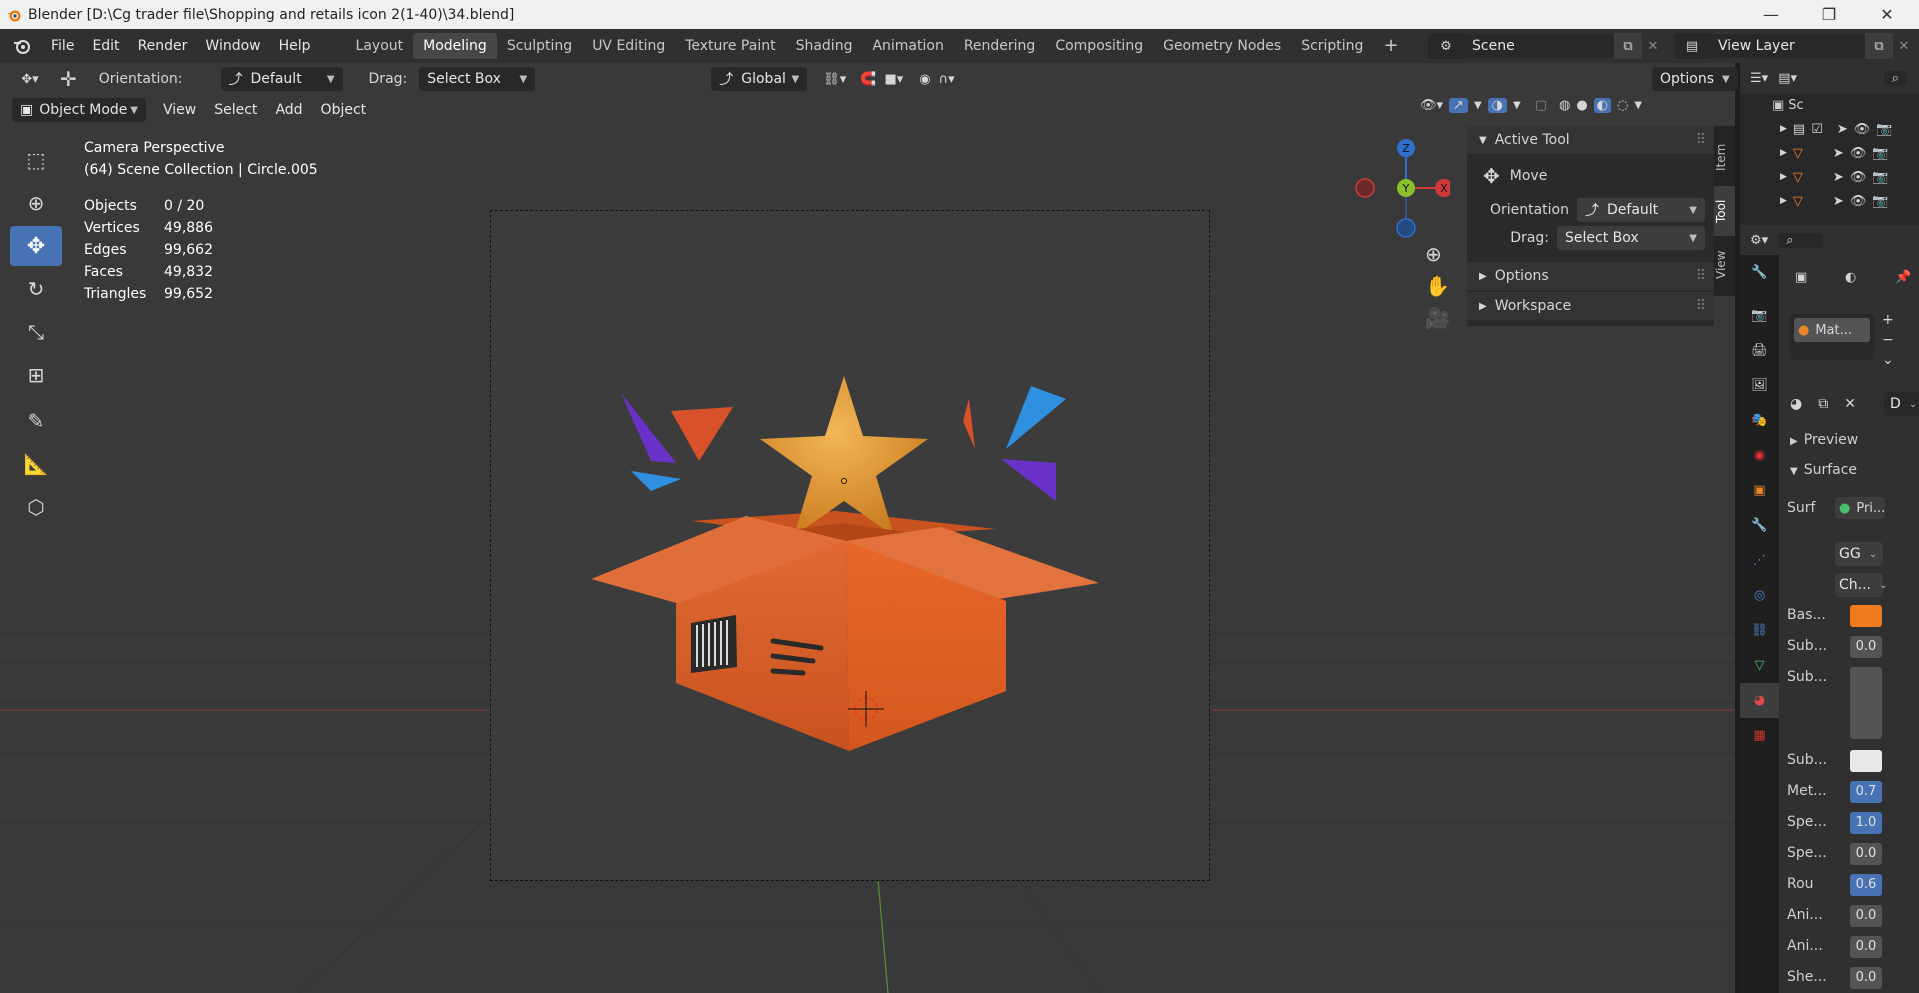  Describe the element at coordinates (1759, 490) in the screenshot. I see `object-tab-icon: ▣` at that location.